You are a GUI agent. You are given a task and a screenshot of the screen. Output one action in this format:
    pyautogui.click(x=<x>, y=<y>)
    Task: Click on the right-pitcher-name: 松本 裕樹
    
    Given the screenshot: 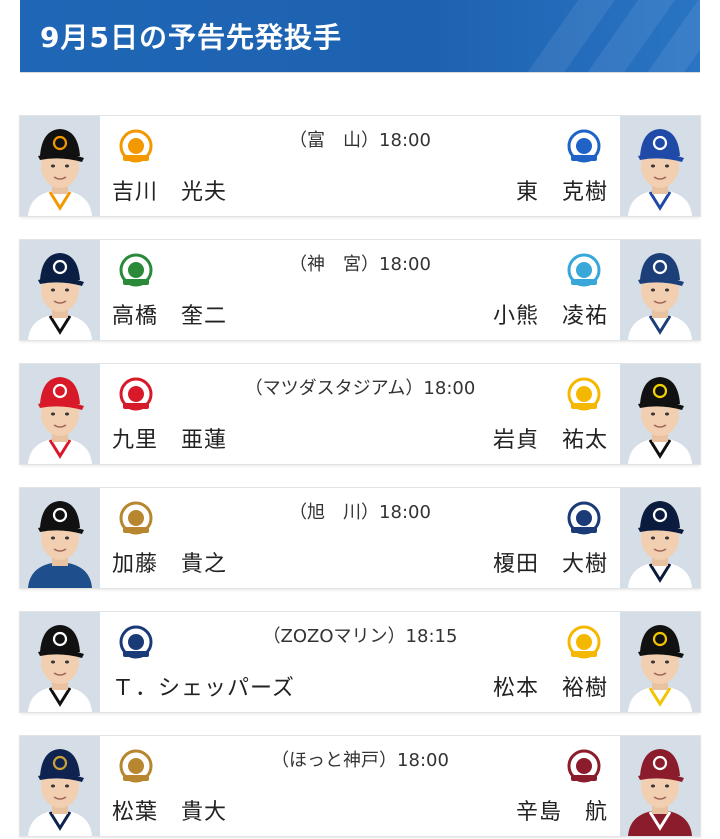 What is the action you would take?
    pyautogui.click(x=550, y=686)
    